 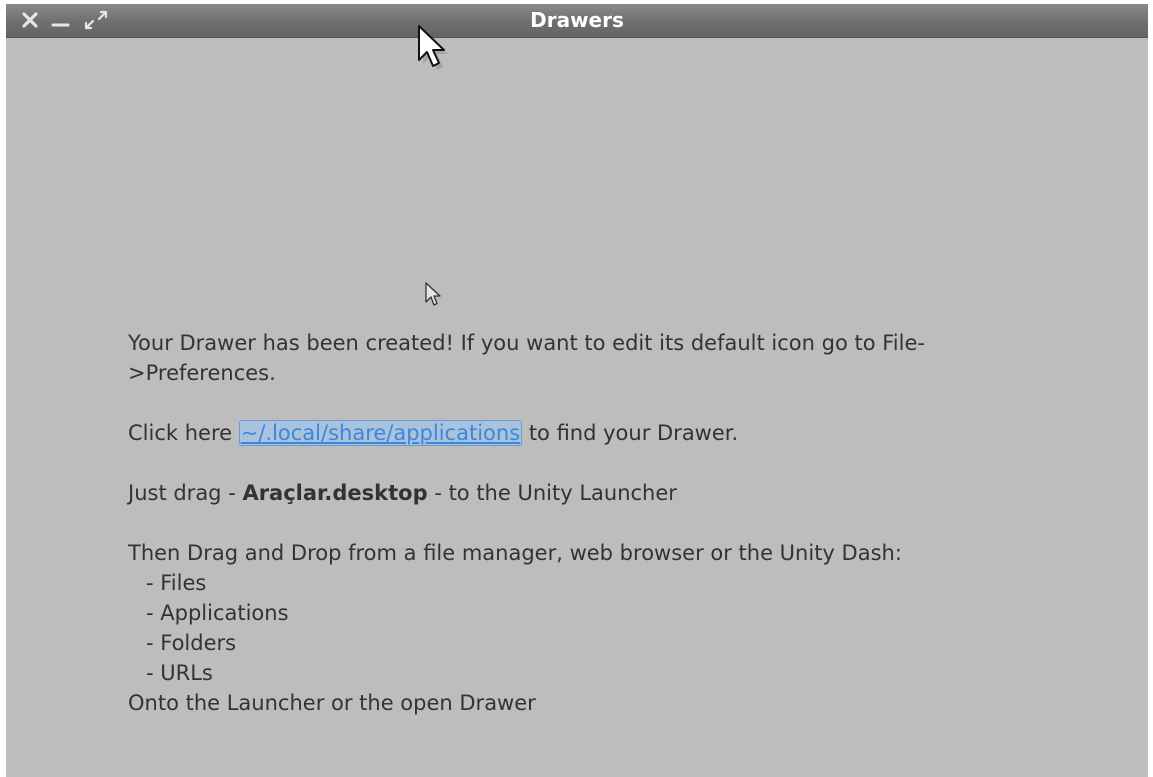 What do you see at coordinates (191, 643) in the screenshot?
I see `list-item: - Folders` at bounding box center [191, 643].